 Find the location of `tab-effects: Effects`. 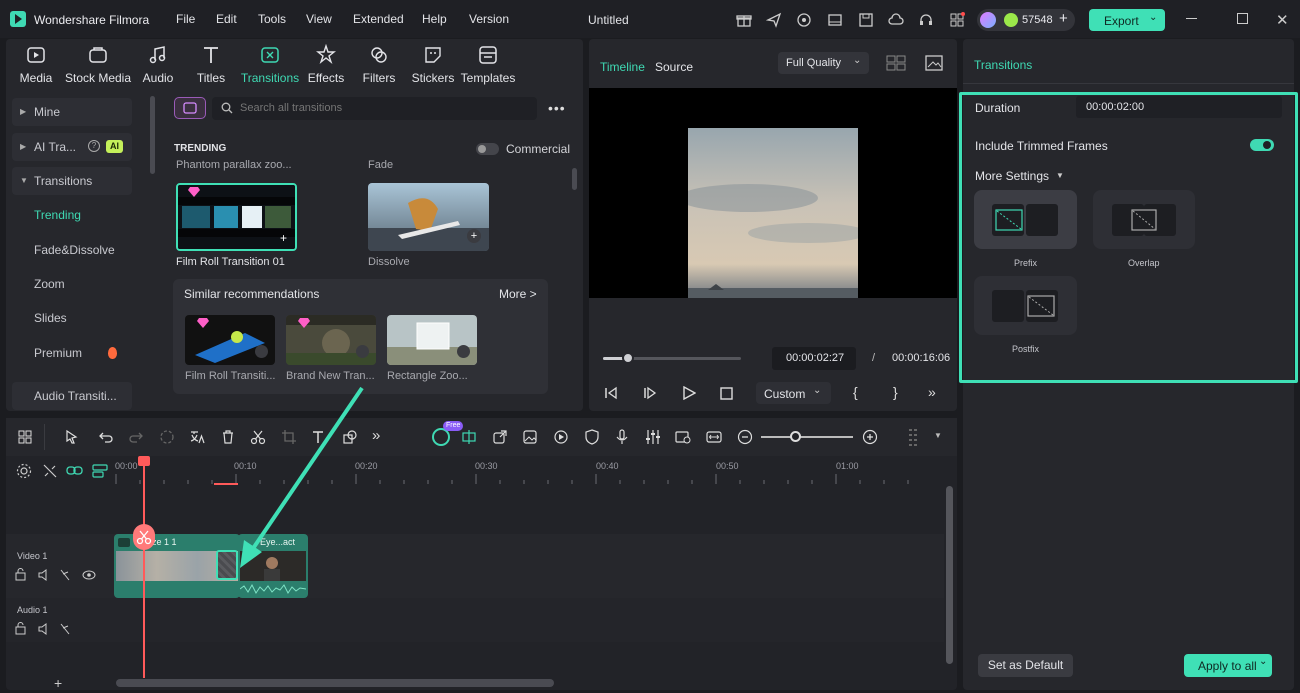

tab-effects: Effects is located at coordinates (326, 64).